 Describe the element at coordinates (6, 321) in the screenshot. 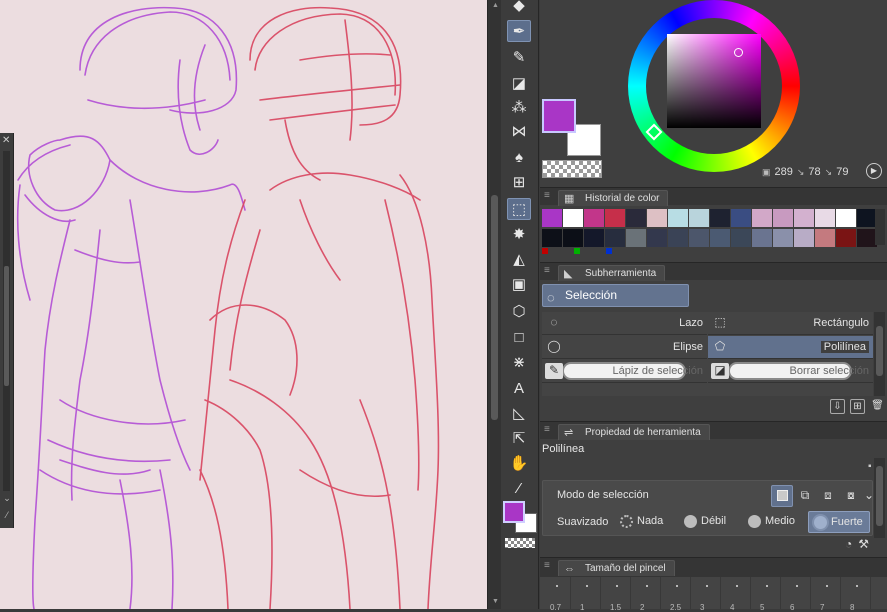

I see `floating-panel-scrollbar` at that location.